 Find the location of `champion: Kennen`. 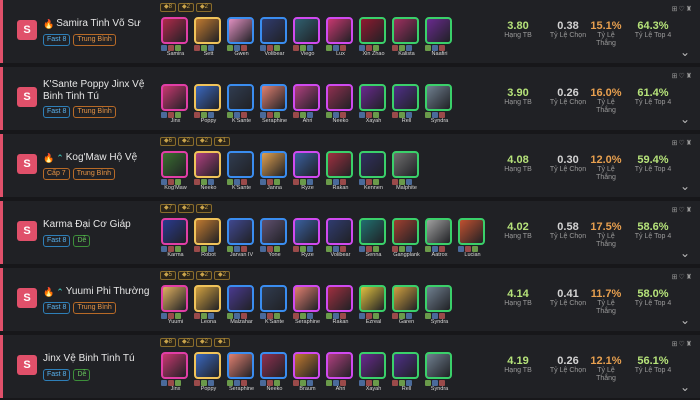

champion: Kennen is located at coordinates (373, 173).